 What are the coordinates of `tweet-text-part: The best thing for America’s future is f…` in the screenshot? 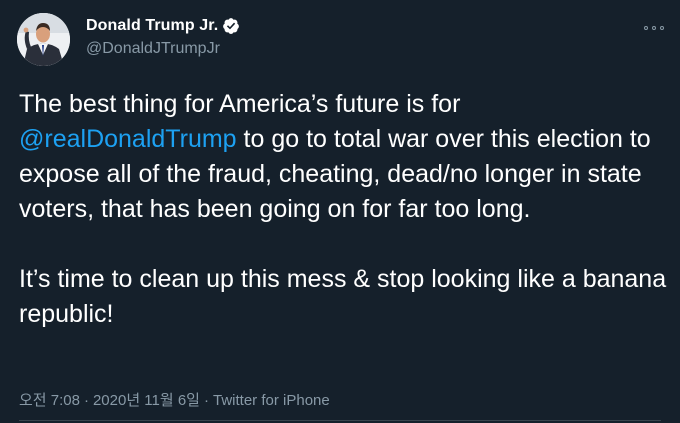 It's located at (243, 104).